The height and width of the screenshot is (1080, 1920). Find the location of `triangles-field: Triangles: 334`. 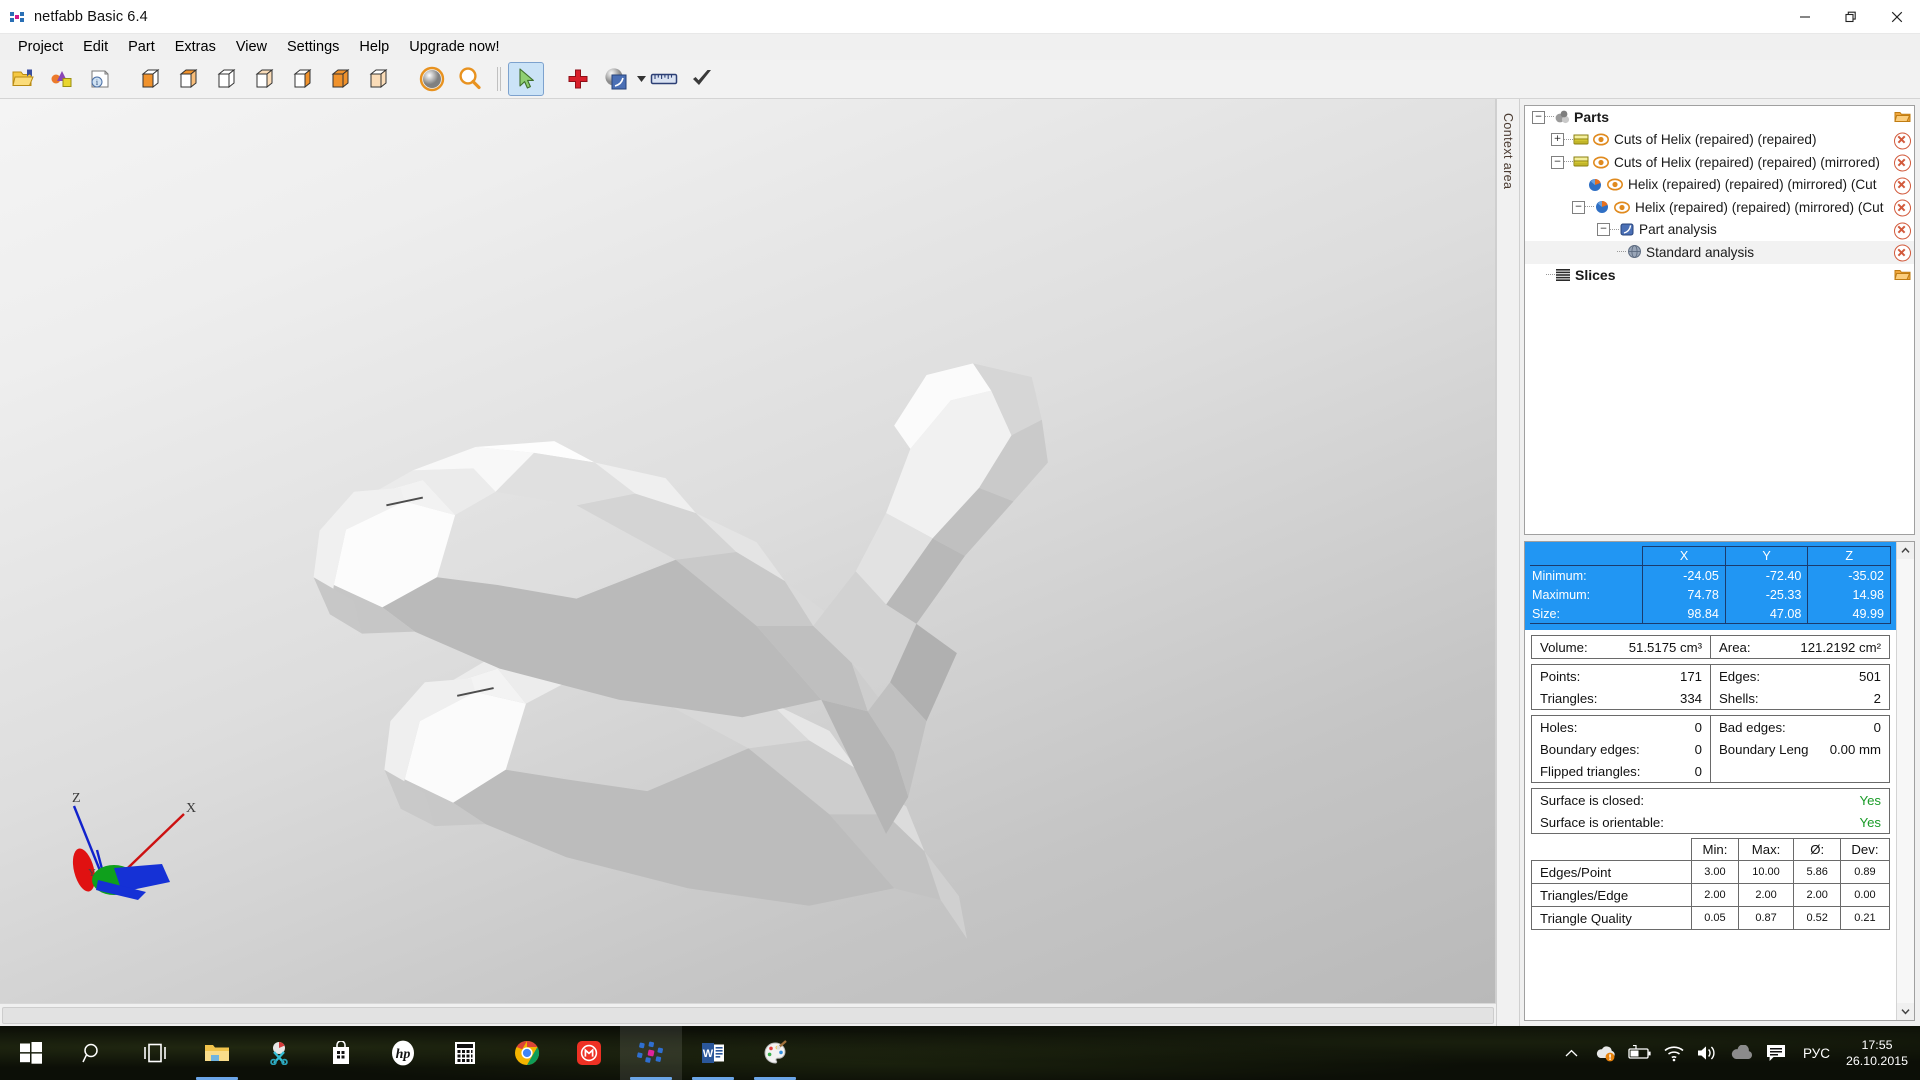

triangles-field: Triangles: 334 is located at coordinates (1621, 698).